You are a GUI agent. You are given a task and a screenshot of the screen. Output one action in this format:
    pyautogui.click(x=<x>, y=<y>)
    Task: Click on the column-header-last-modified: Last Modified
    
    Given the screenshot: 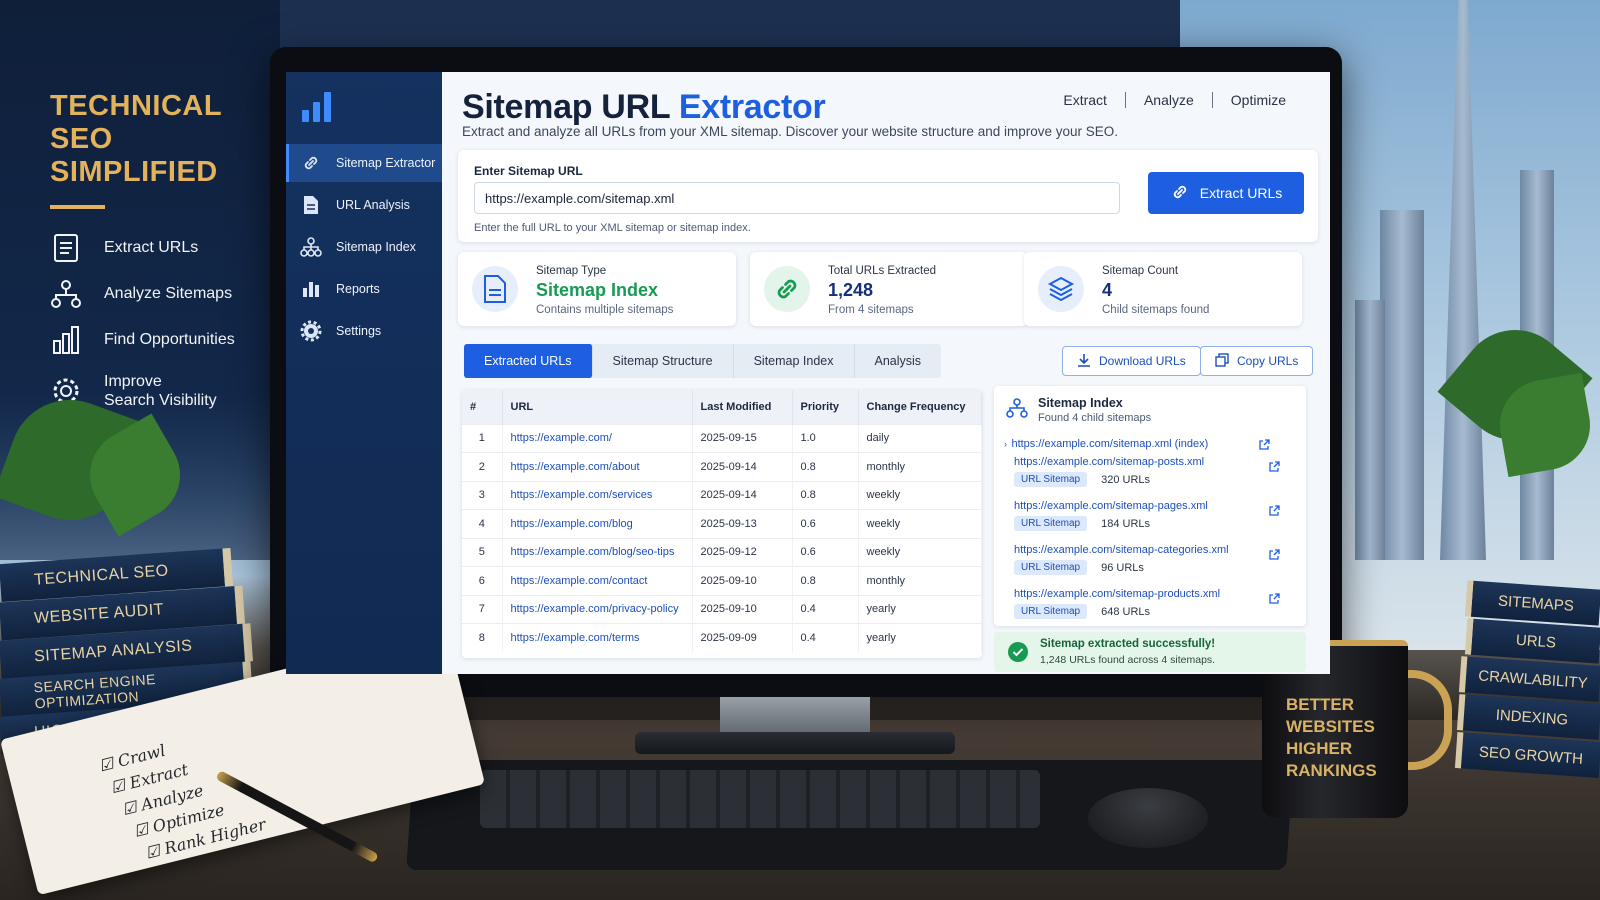 What is the action you would take?
    pyautogui.click(x=742, y=407)
    